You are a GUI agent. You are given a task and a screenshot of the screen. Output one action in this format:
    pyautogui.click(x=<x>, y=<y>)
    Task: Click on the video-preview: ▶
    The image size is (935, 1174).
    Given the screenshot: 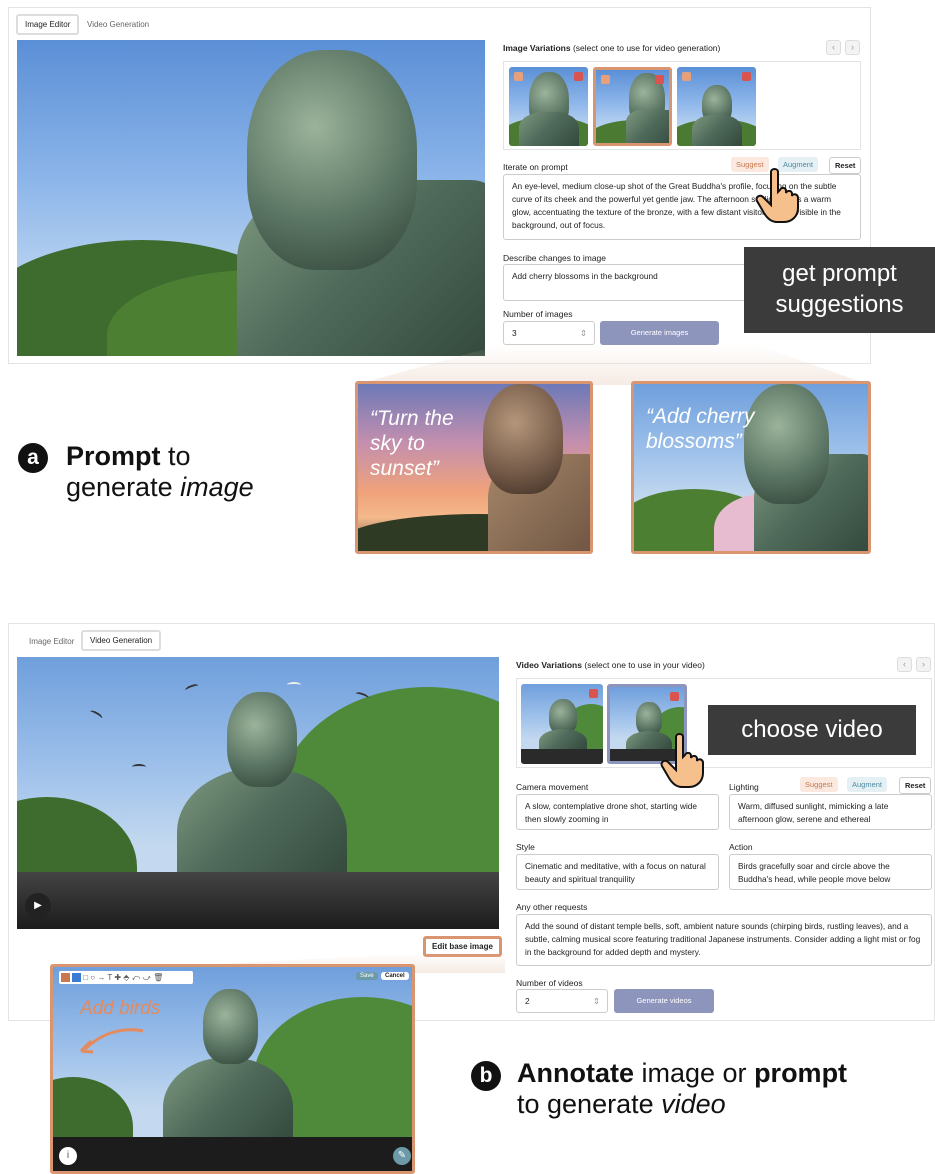 What is the action you would take?
    pyautogui.click(x=258, y=793)
    